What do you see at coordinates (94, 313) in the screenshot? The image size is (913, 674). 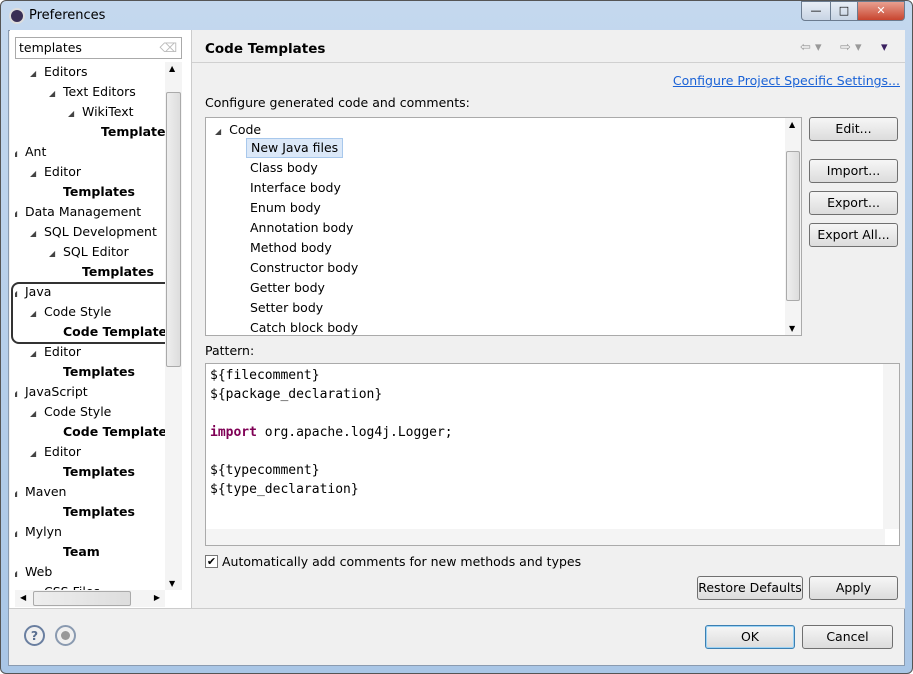 I see `highlight-annotation` at bounding box center [94, 313].